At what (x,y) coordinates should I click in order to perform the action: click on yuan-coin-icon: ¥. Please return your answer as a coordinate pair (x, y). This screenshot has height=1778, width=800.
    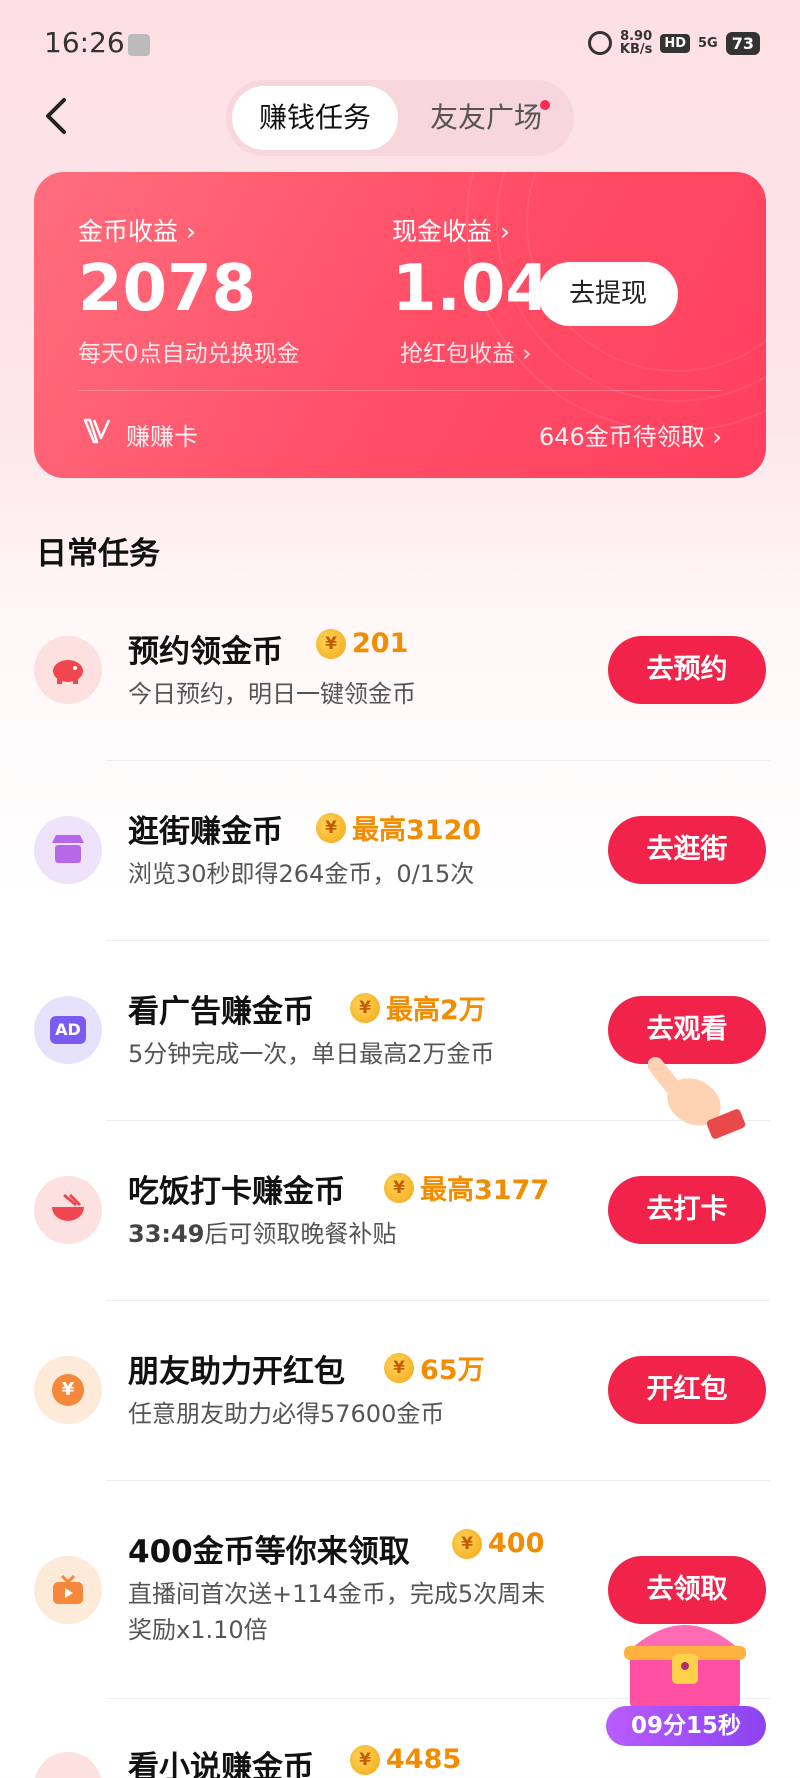
    Looking at the image, I should click on (68, 1390).